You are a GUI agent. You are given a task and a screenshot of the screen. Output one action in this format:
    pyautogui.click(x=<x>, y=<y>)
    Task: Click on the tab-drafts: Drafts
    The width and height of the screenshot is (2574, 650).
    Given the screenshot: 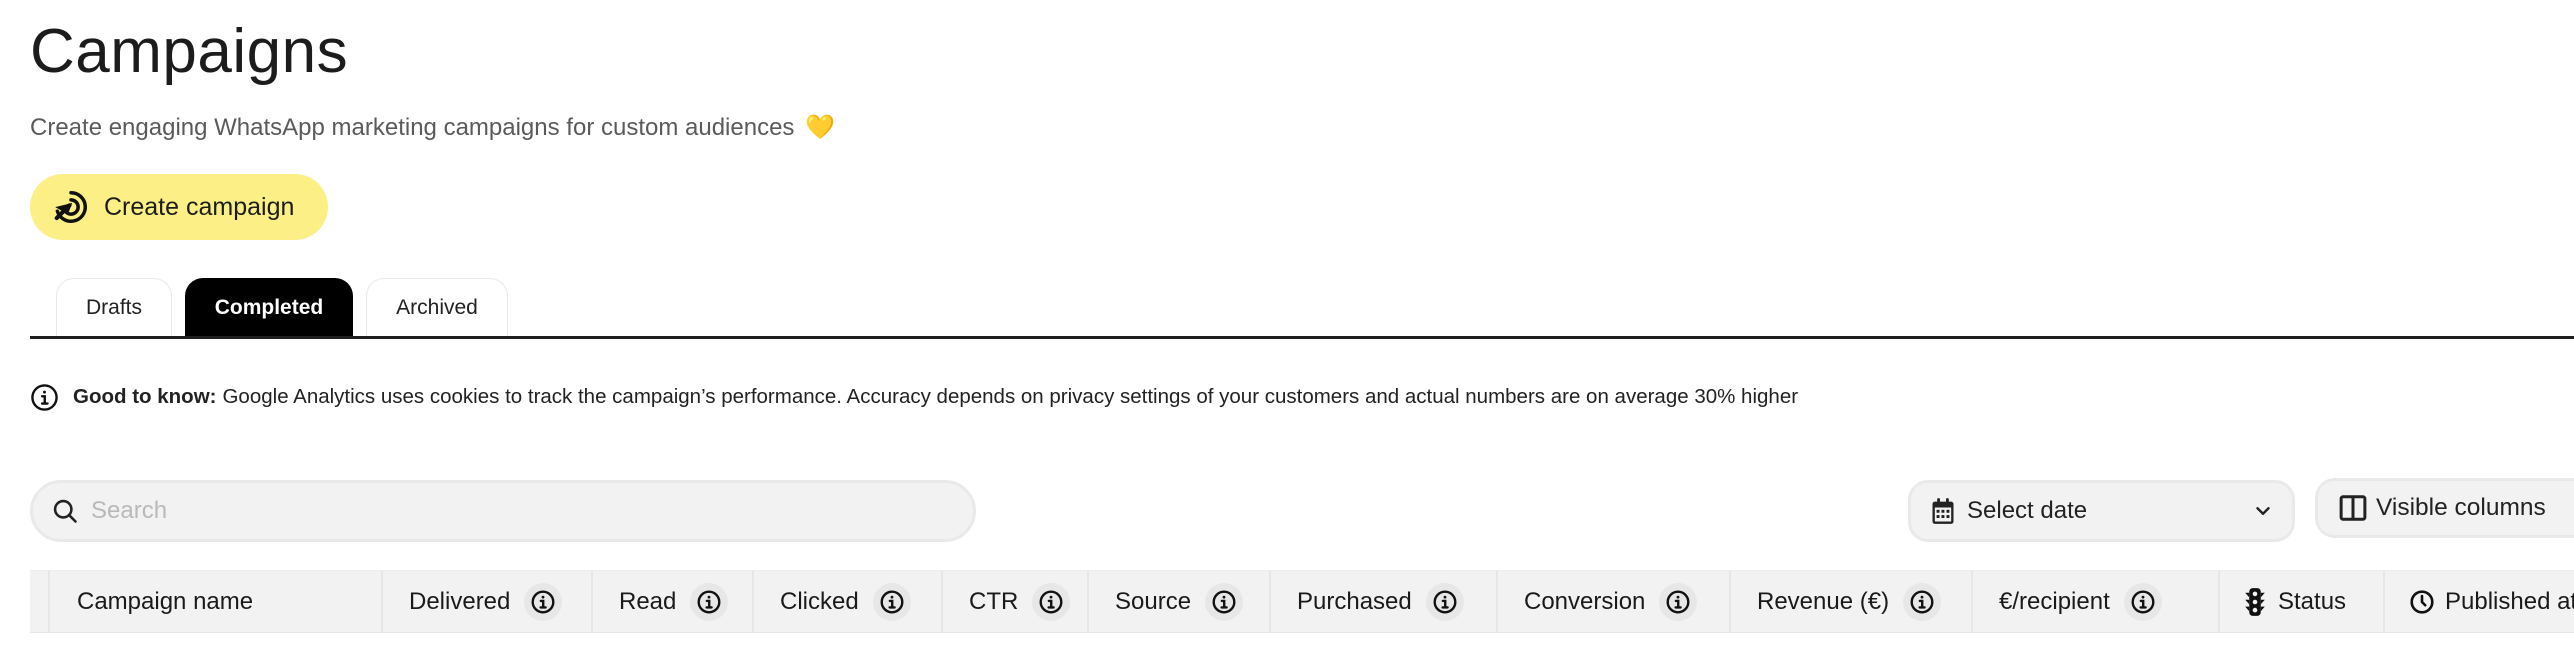 What is the action you would take?
    pyautogui.click(x=114, y=307)
    